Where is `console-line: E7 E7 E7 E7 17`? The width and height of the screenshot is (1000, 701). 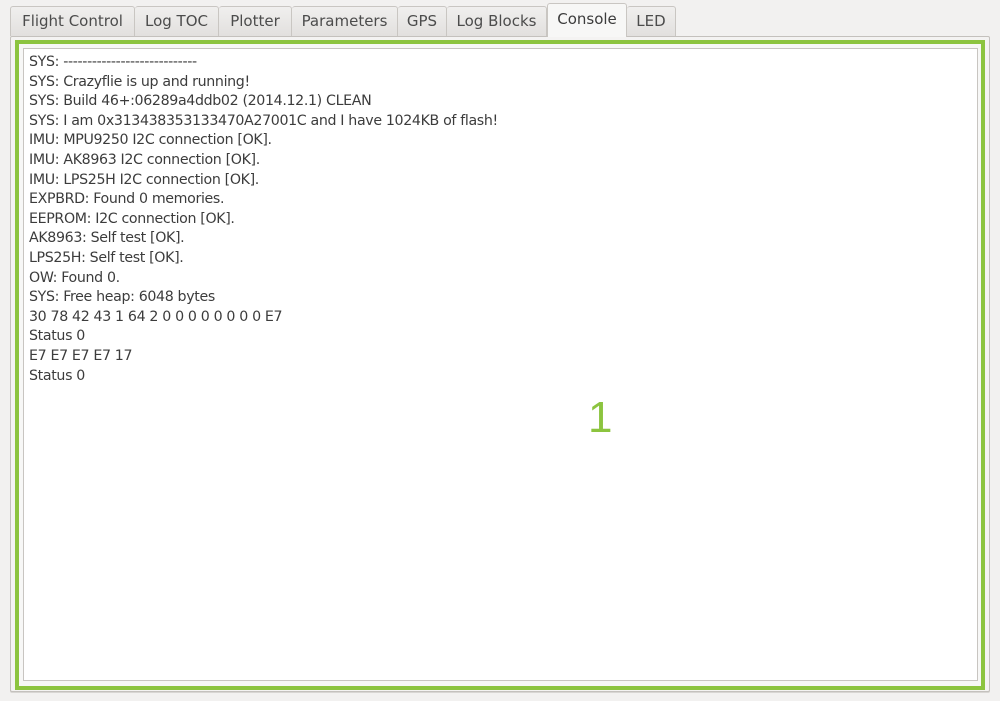 console-line: E7 E7 E7 E7 17 is located at coordinates (81, 355).